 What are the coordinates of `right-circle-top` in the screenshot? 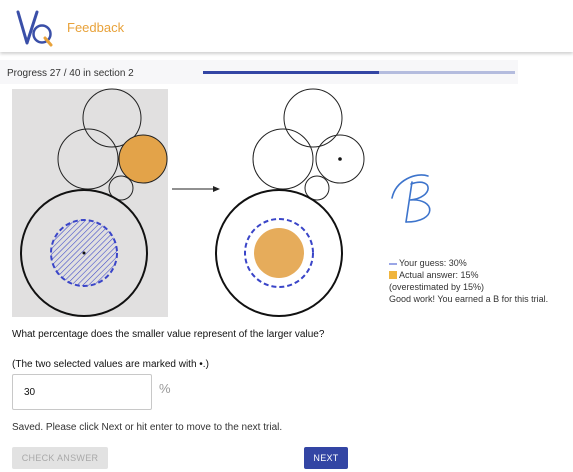 It's located at (313, 118).